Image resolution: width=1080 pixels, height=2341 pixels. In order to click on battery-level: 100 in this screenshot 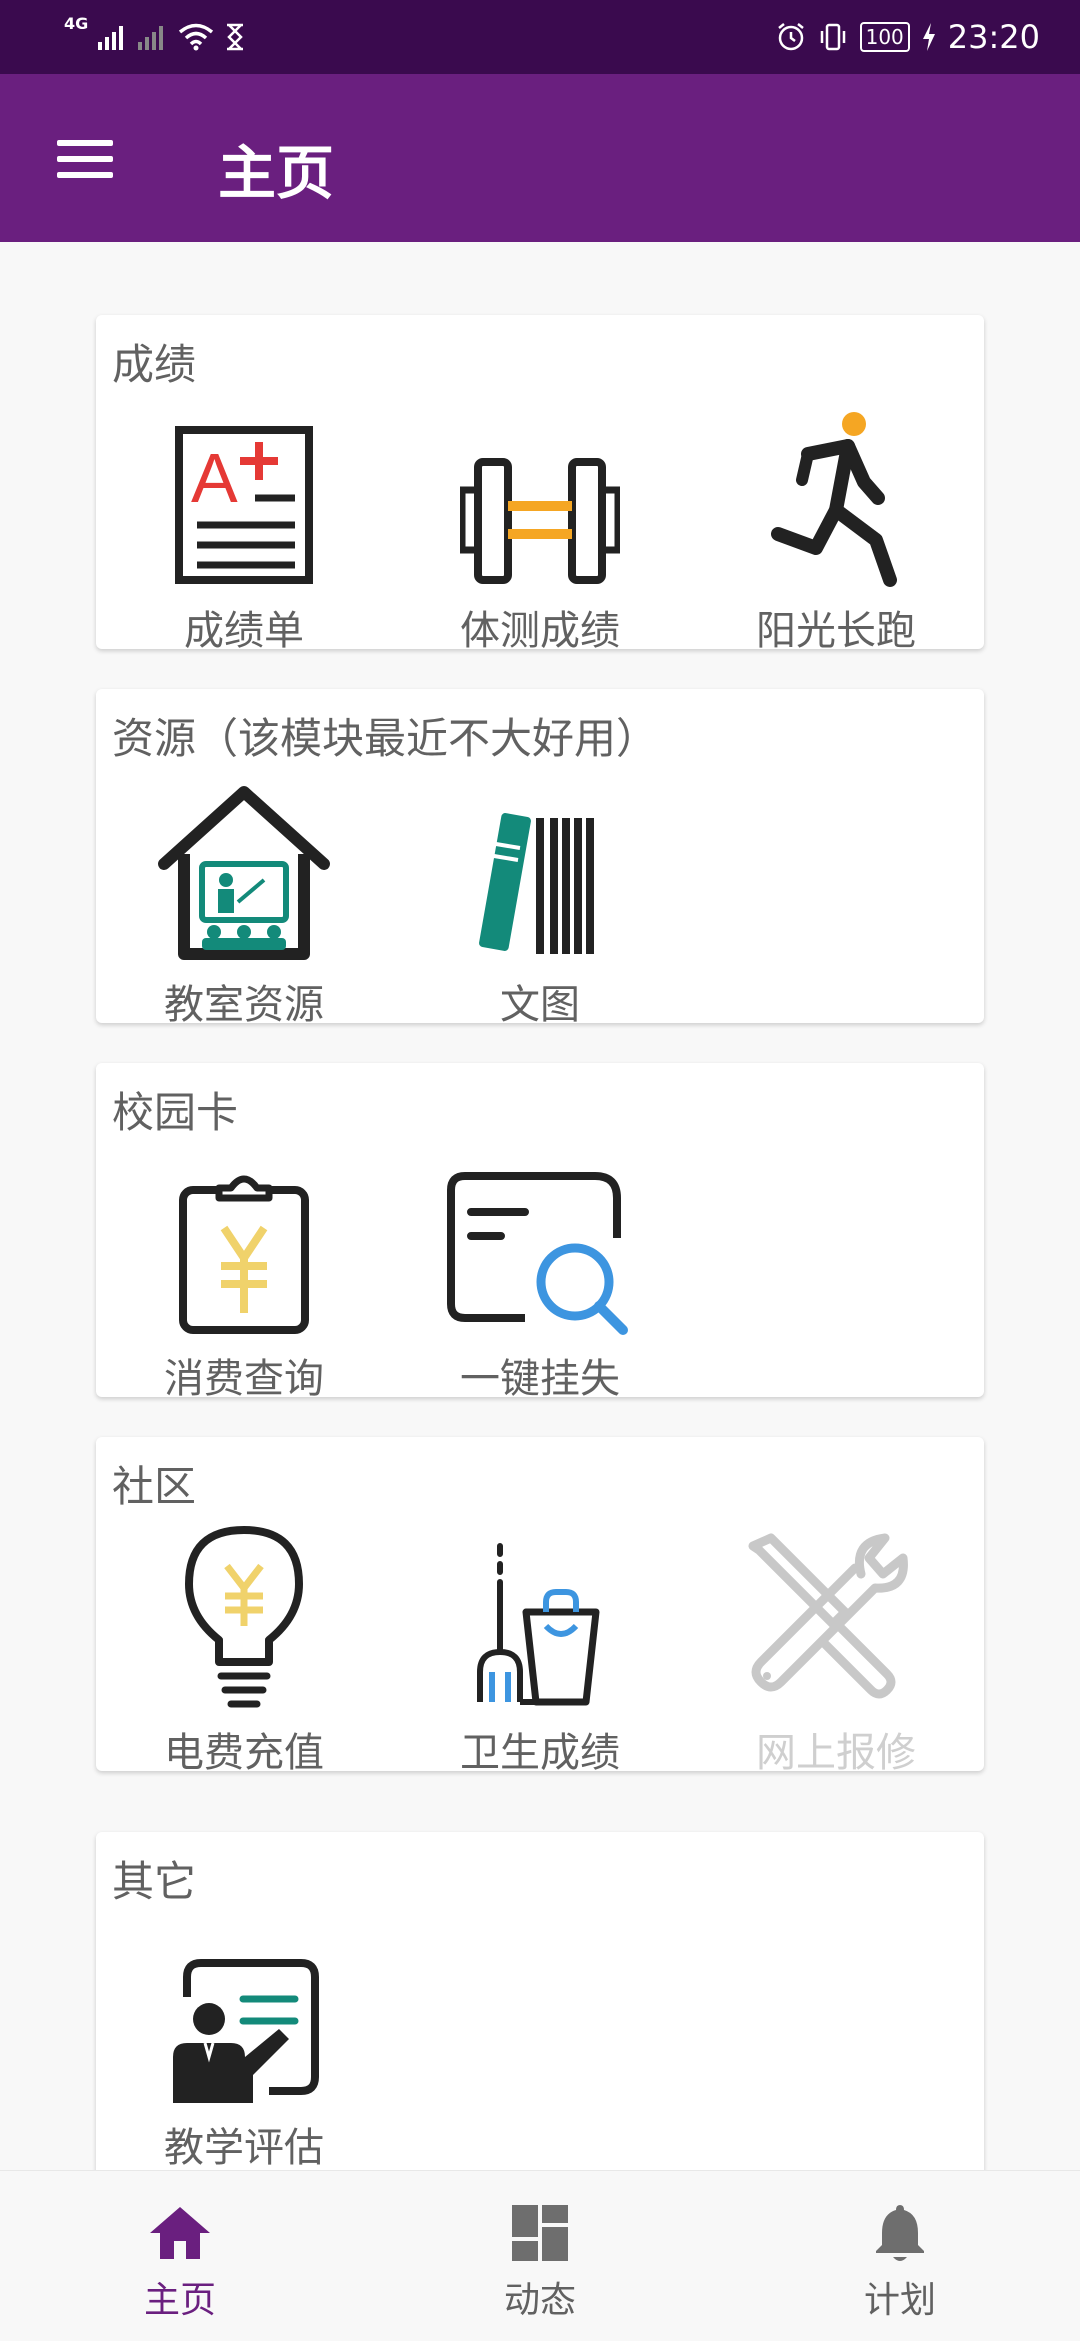, I will do `click(884, 37)`.